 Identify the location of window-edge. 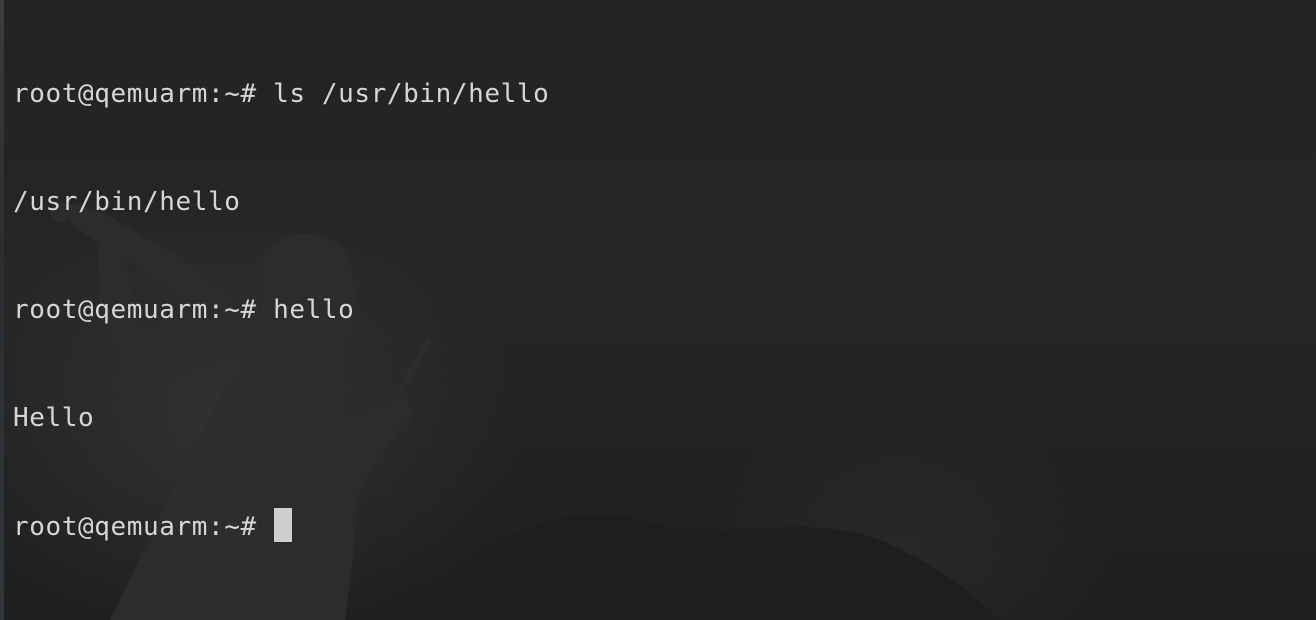
(2, 310).